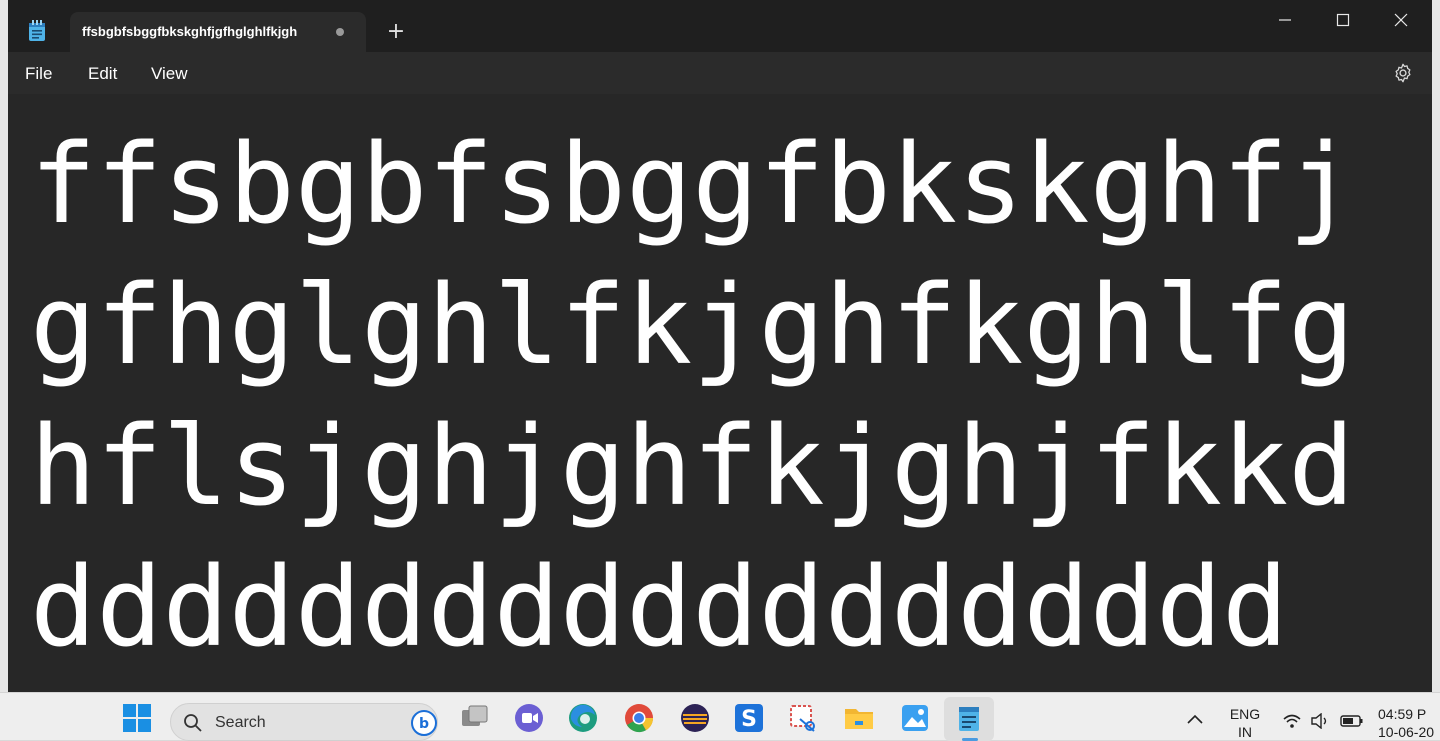 This screenshot has width=1440, height=741. I want to click on clock-date: 10-06-20, so click(1406, 732).